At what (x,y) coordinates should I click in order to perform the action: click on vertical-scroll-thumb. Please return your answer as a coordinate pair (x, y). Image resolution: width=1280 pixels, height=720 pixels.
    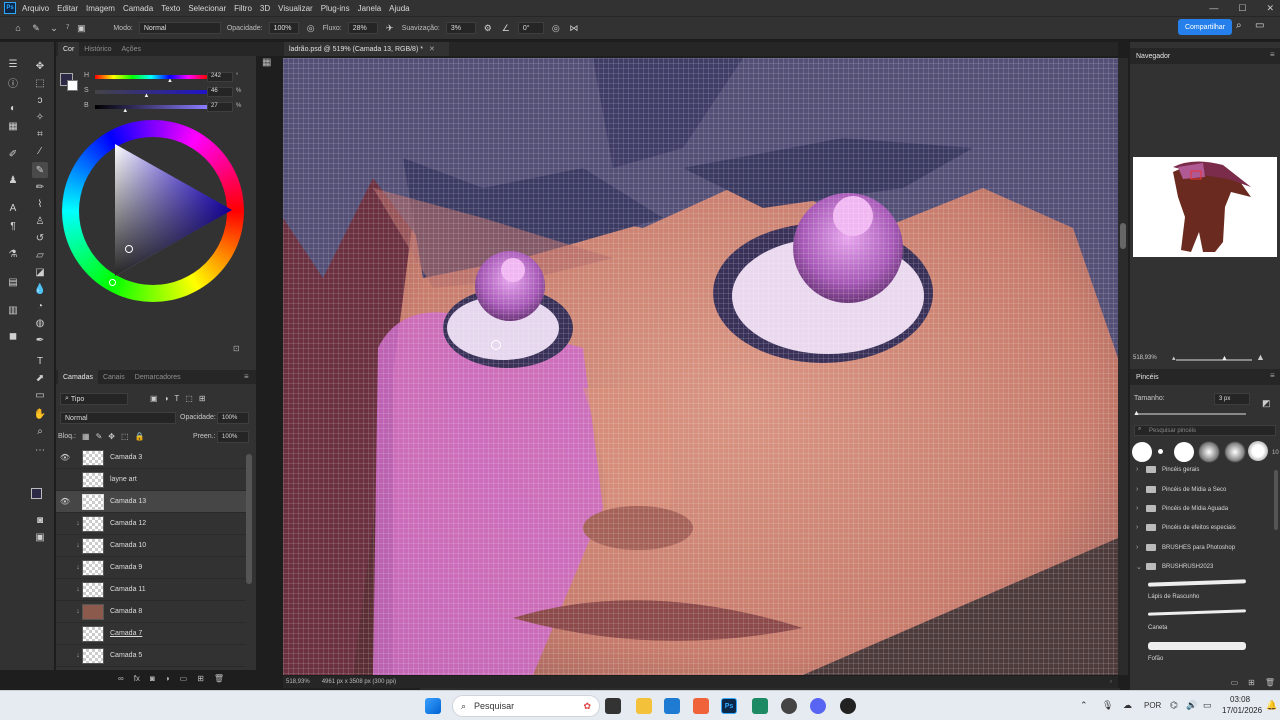
    Looking at the image, I should click on (1123, 236).